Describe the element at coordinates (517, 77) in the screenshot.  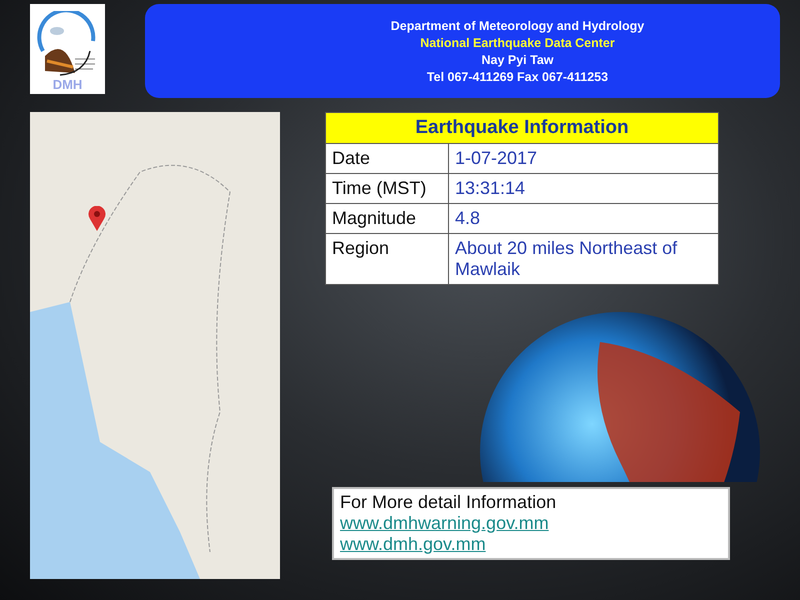
I see `header-text: Tel 067-411269 Fax 067-411253` at that location.